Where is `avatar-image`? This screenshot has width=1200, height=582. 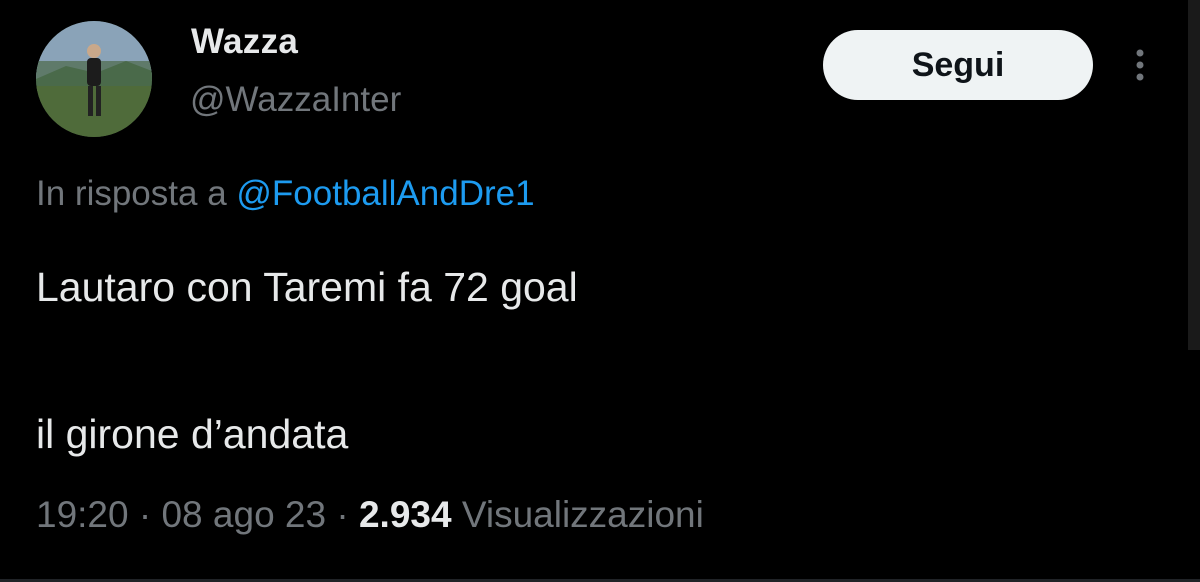 avatar-image is located at coordinates (94, 79).